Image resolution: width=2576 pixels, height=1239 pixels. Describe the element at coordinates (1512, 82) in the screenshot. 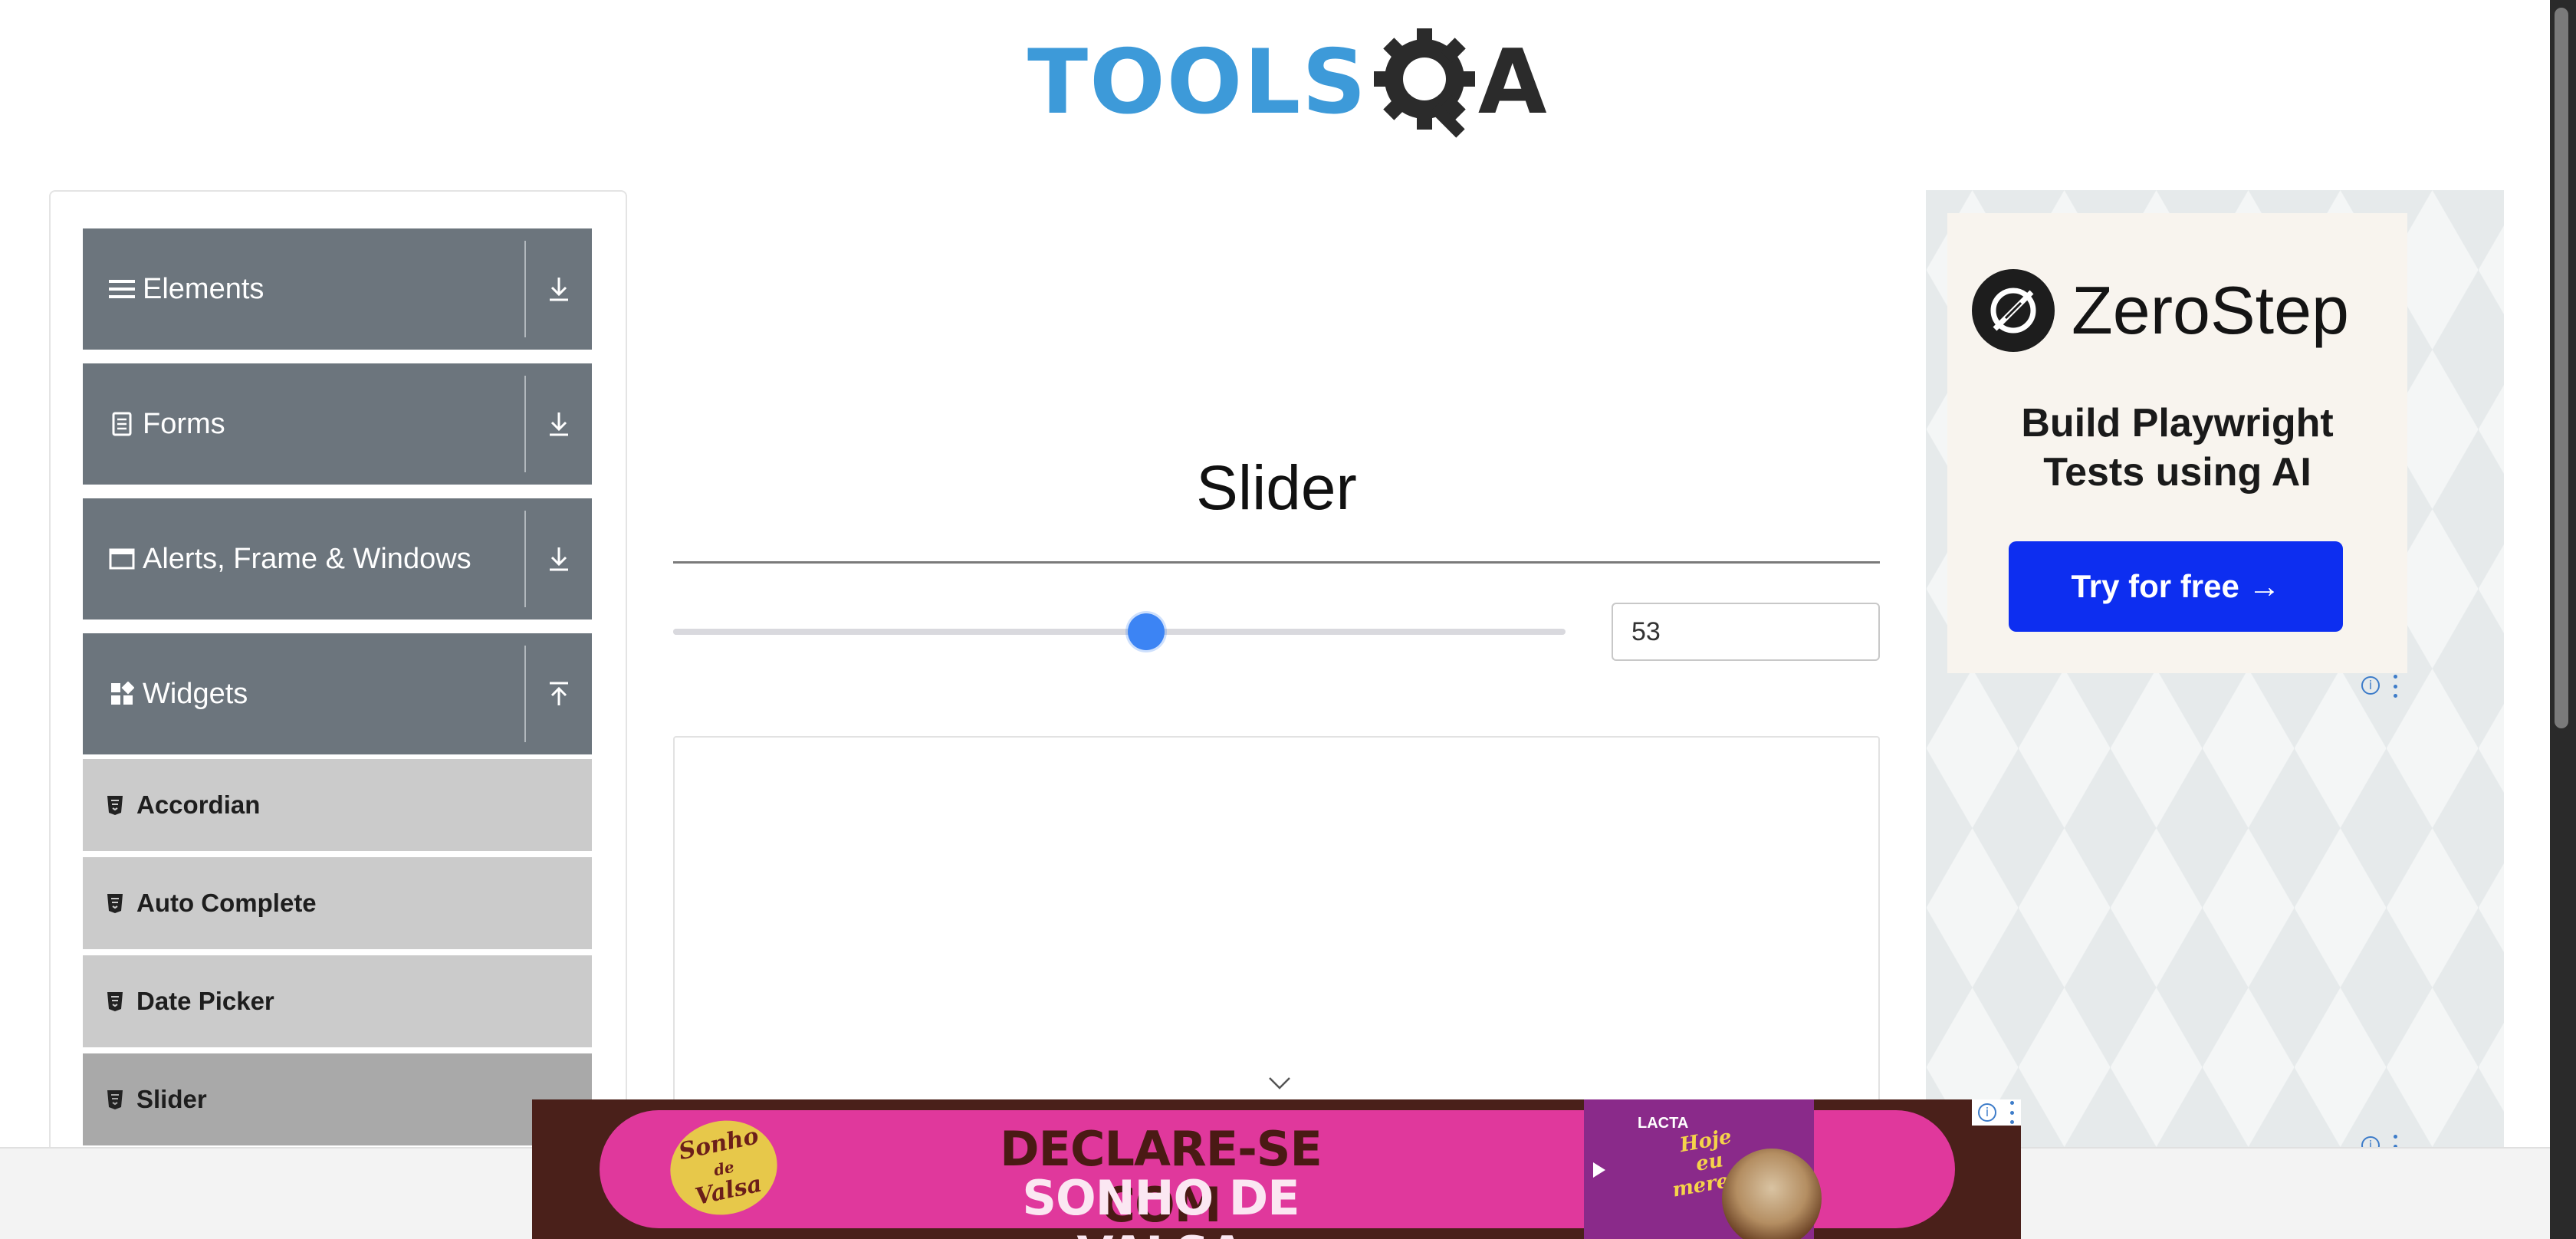

I see `logo-suffix: A` at that location.